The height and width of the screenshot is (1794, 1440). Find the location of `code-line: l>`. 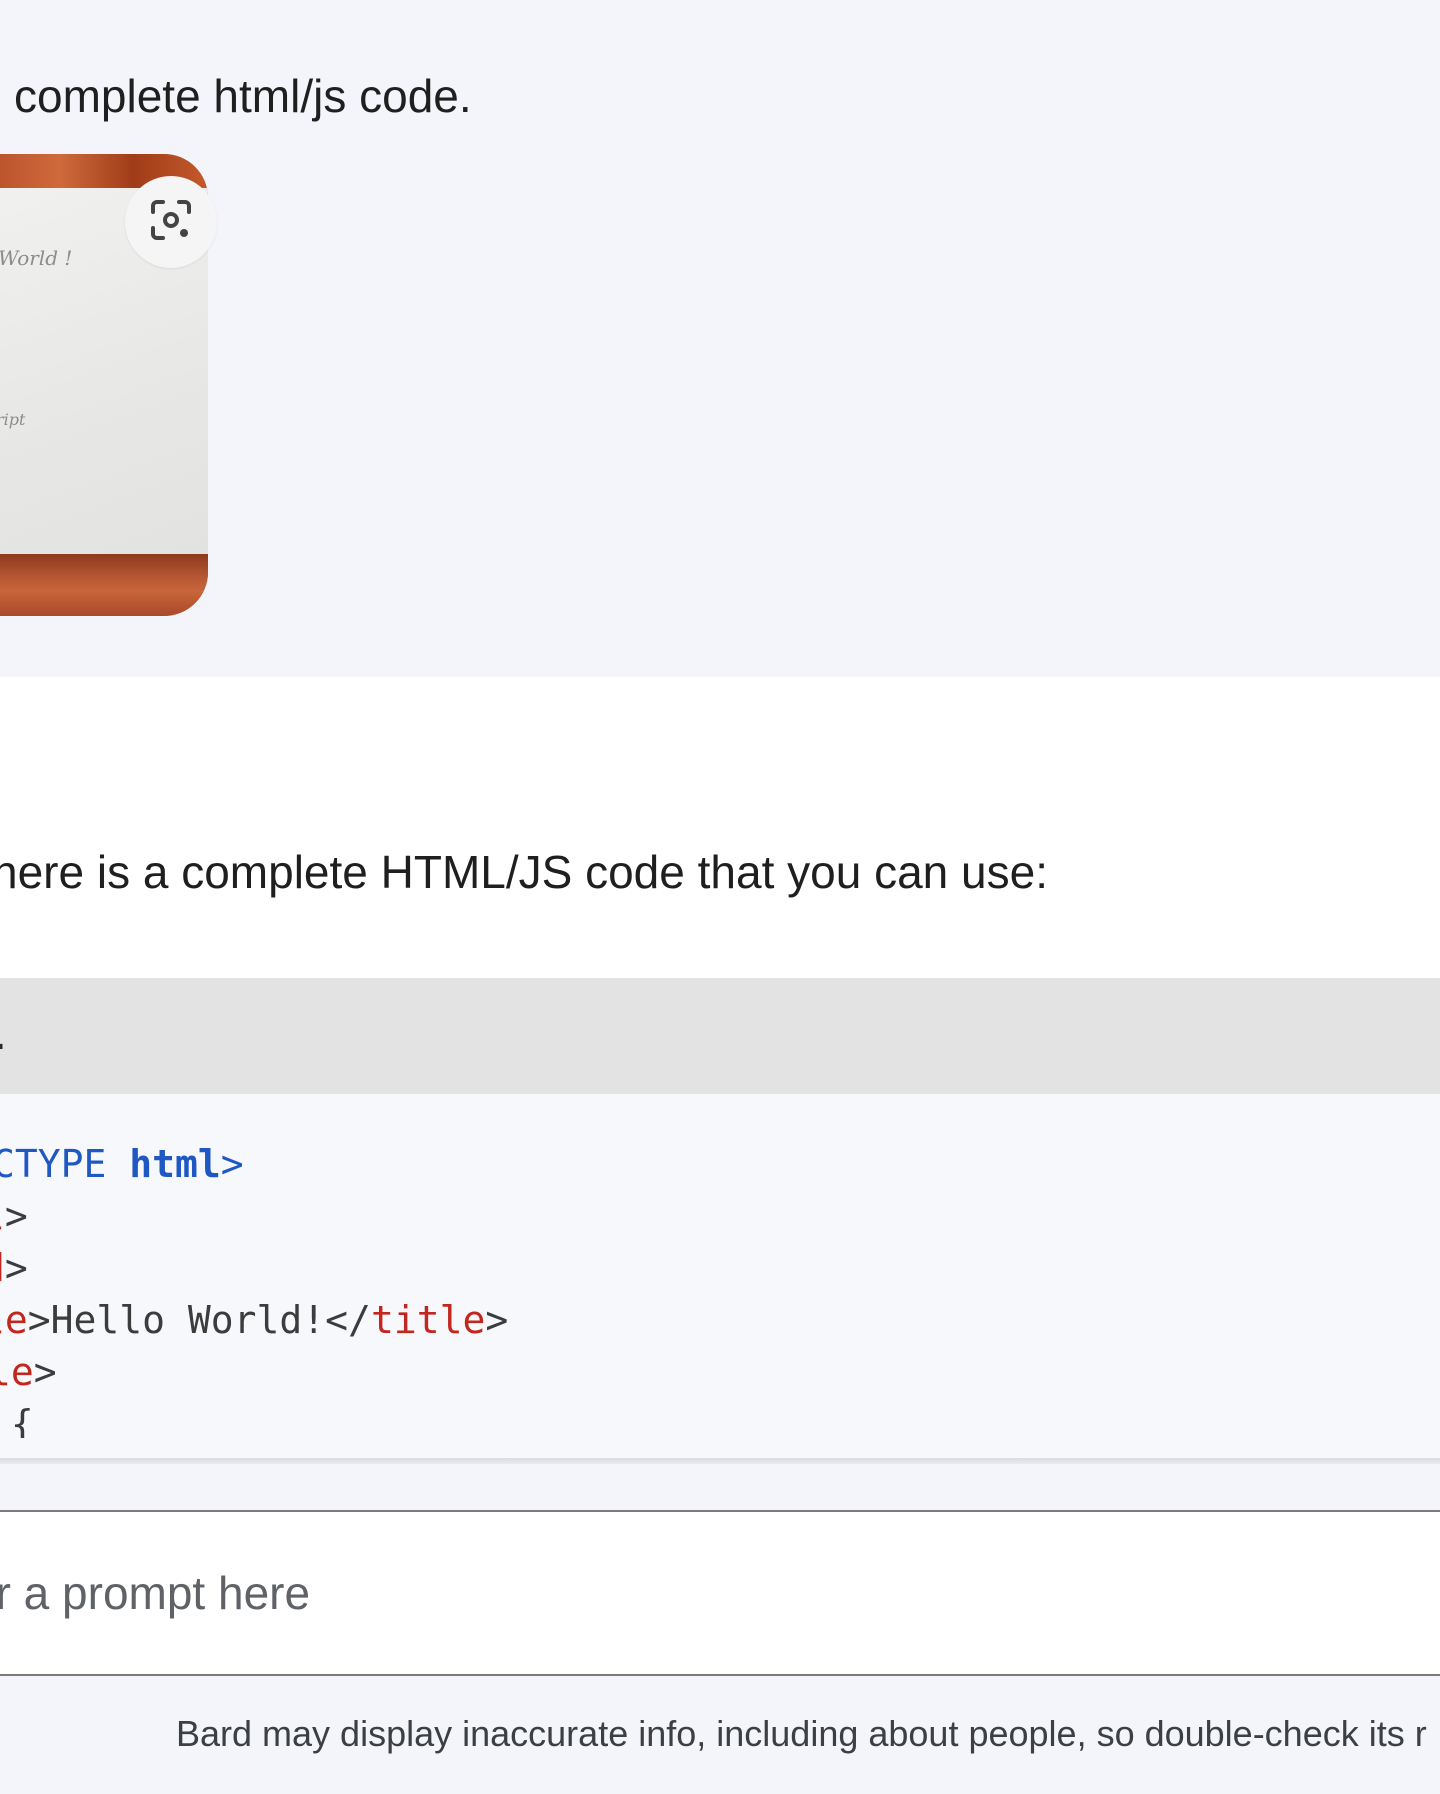

code-line: l> is located at coordinates (14, 1216).